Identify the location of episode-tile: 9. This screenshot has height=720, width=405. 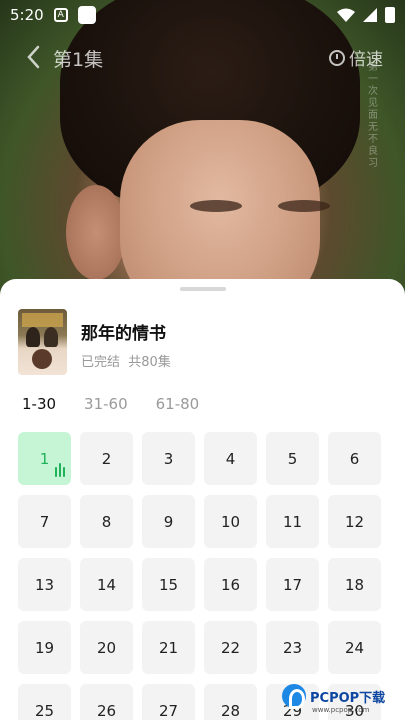
(168, 521).